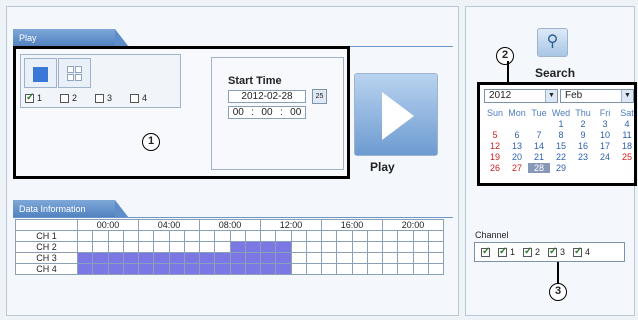 Image resolution: width=638 pixels, height=320 pixels. I want to click on time-hour: 00, so click(238, 112).